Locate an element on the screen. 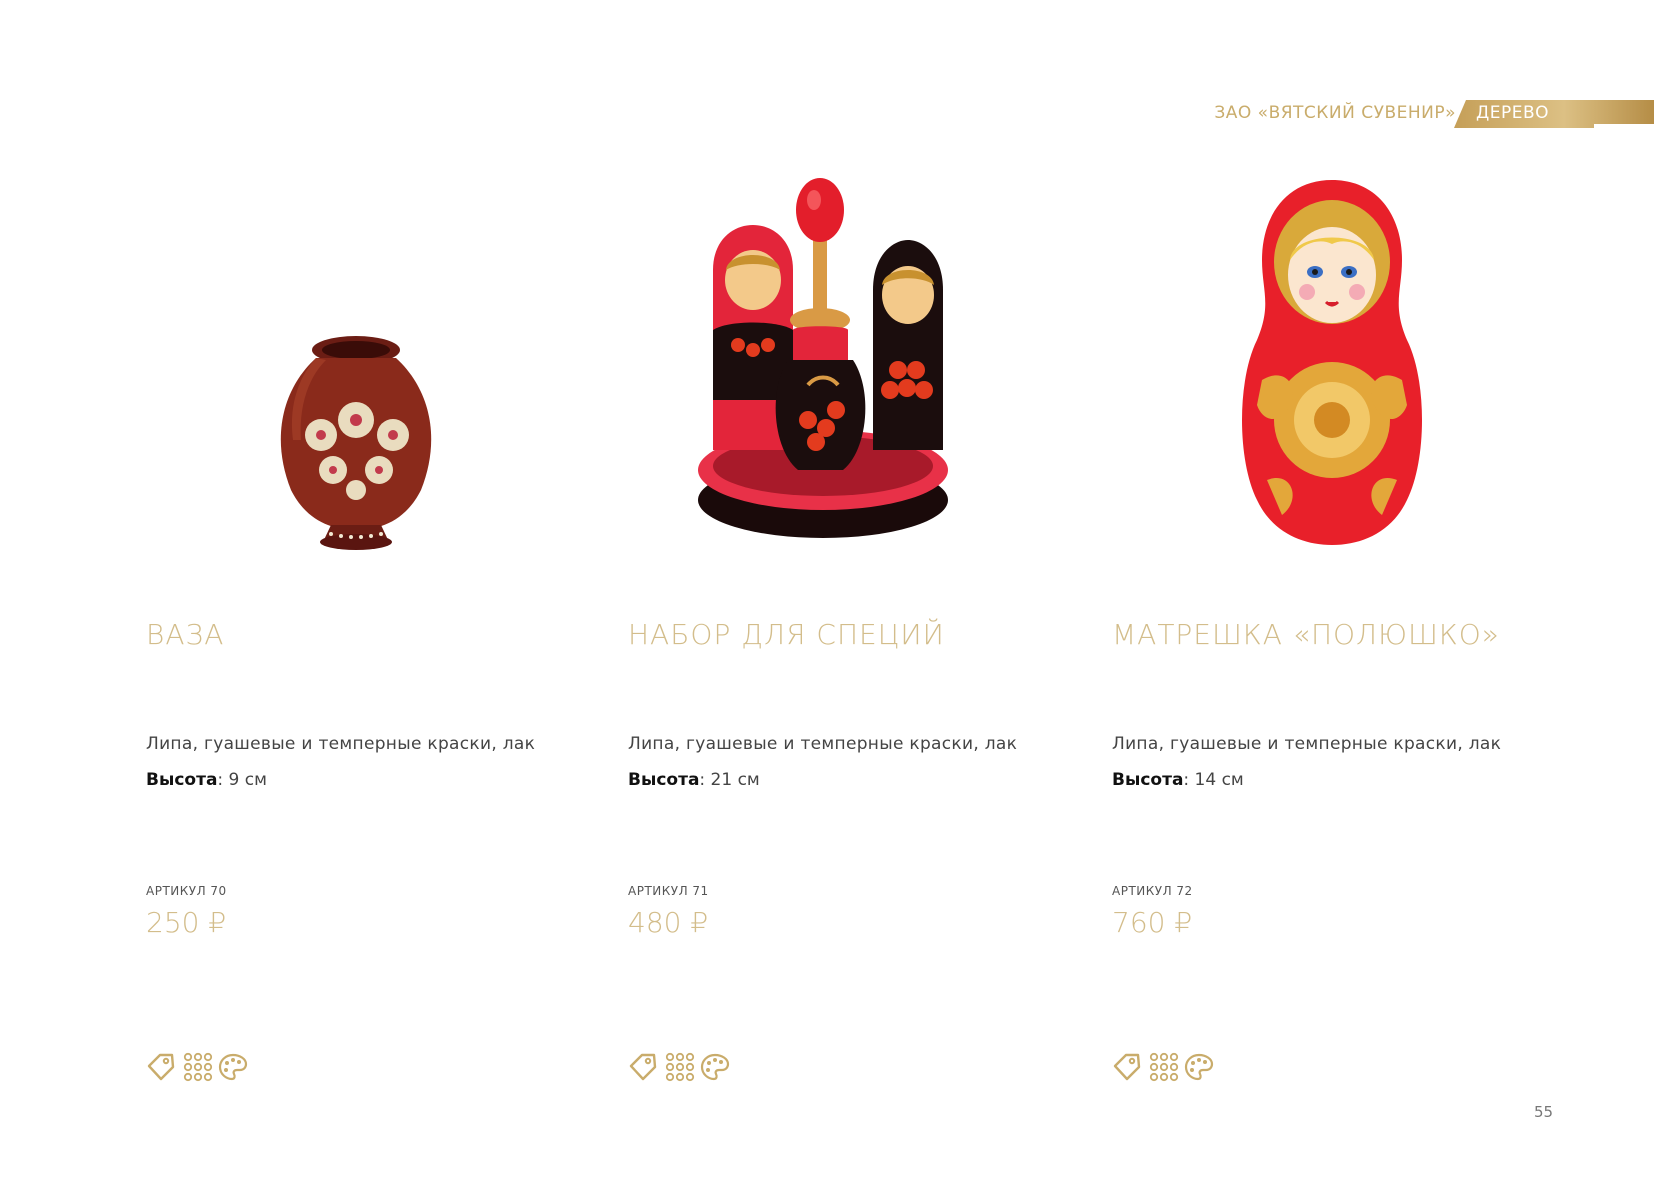  spice-set-illustration is located at coordinates (823, 358).